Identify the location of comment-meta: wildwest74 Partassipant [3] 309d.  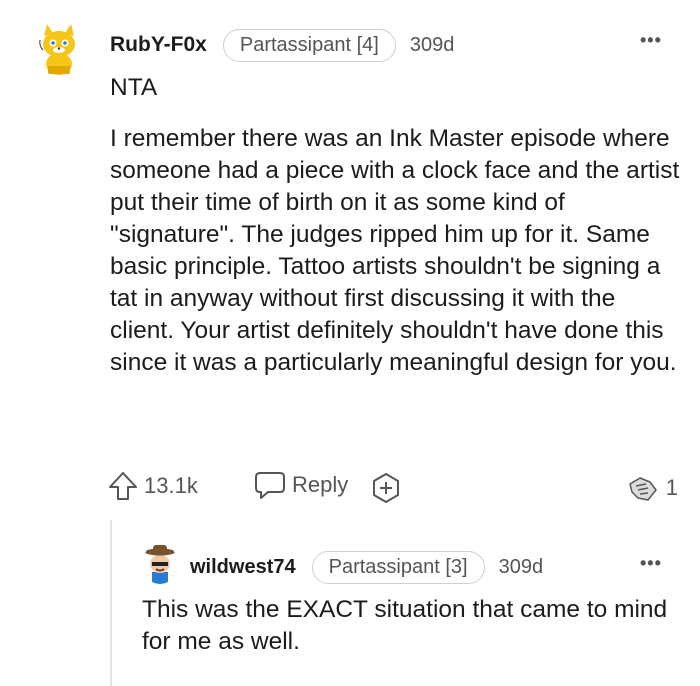
(366, 567).